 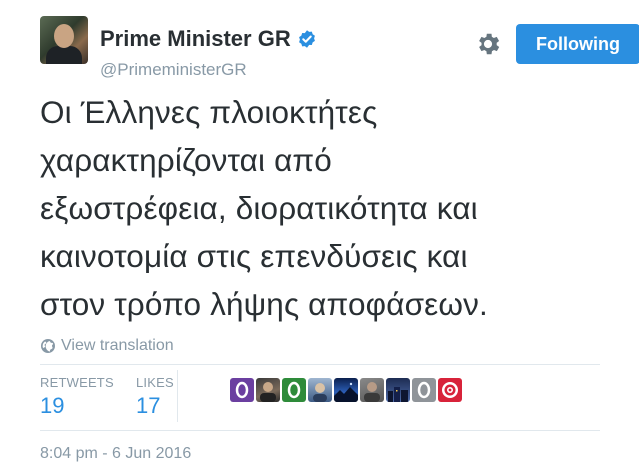 I want to click on verified-badge-icon, so click(x=306, y=39).